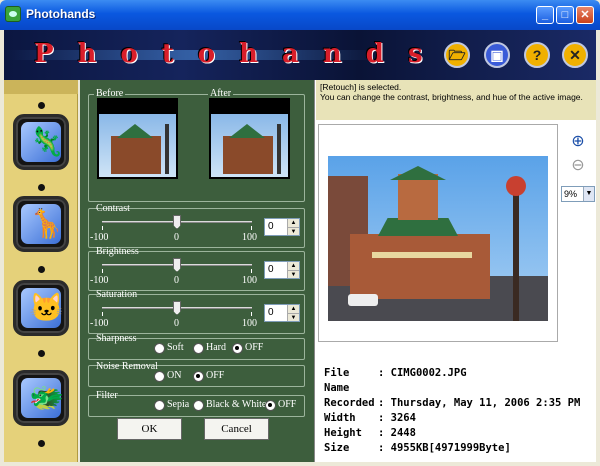 Image resolution: width=600 pixels, height=466 pixels. Describe the element at coordinates (249, 138) in the screenshot. I see `after-thumbnail` at that location.